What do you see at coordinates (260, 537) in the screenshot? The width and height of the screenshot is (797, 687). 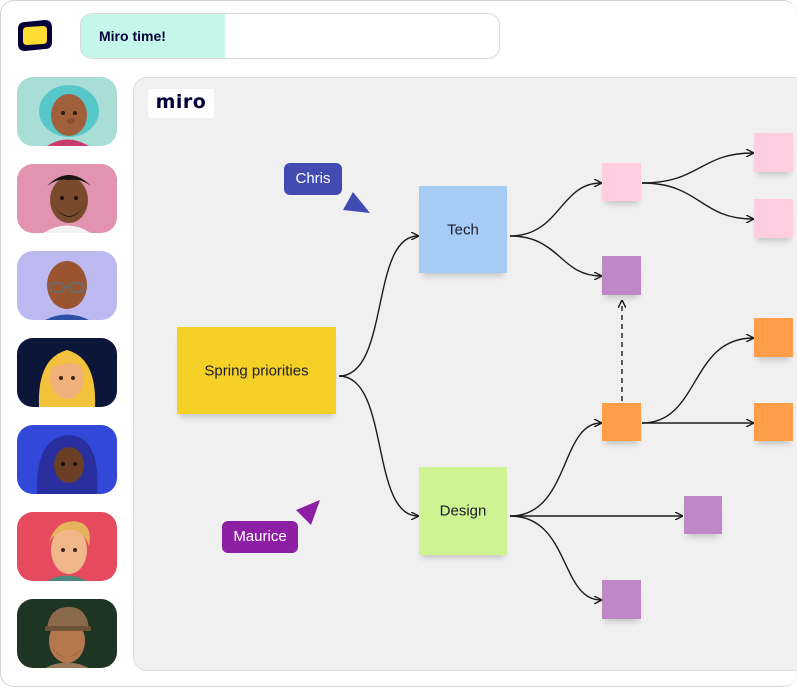 I see `cursor-label-maurice: Maurice` at bounding box center [260, 537].